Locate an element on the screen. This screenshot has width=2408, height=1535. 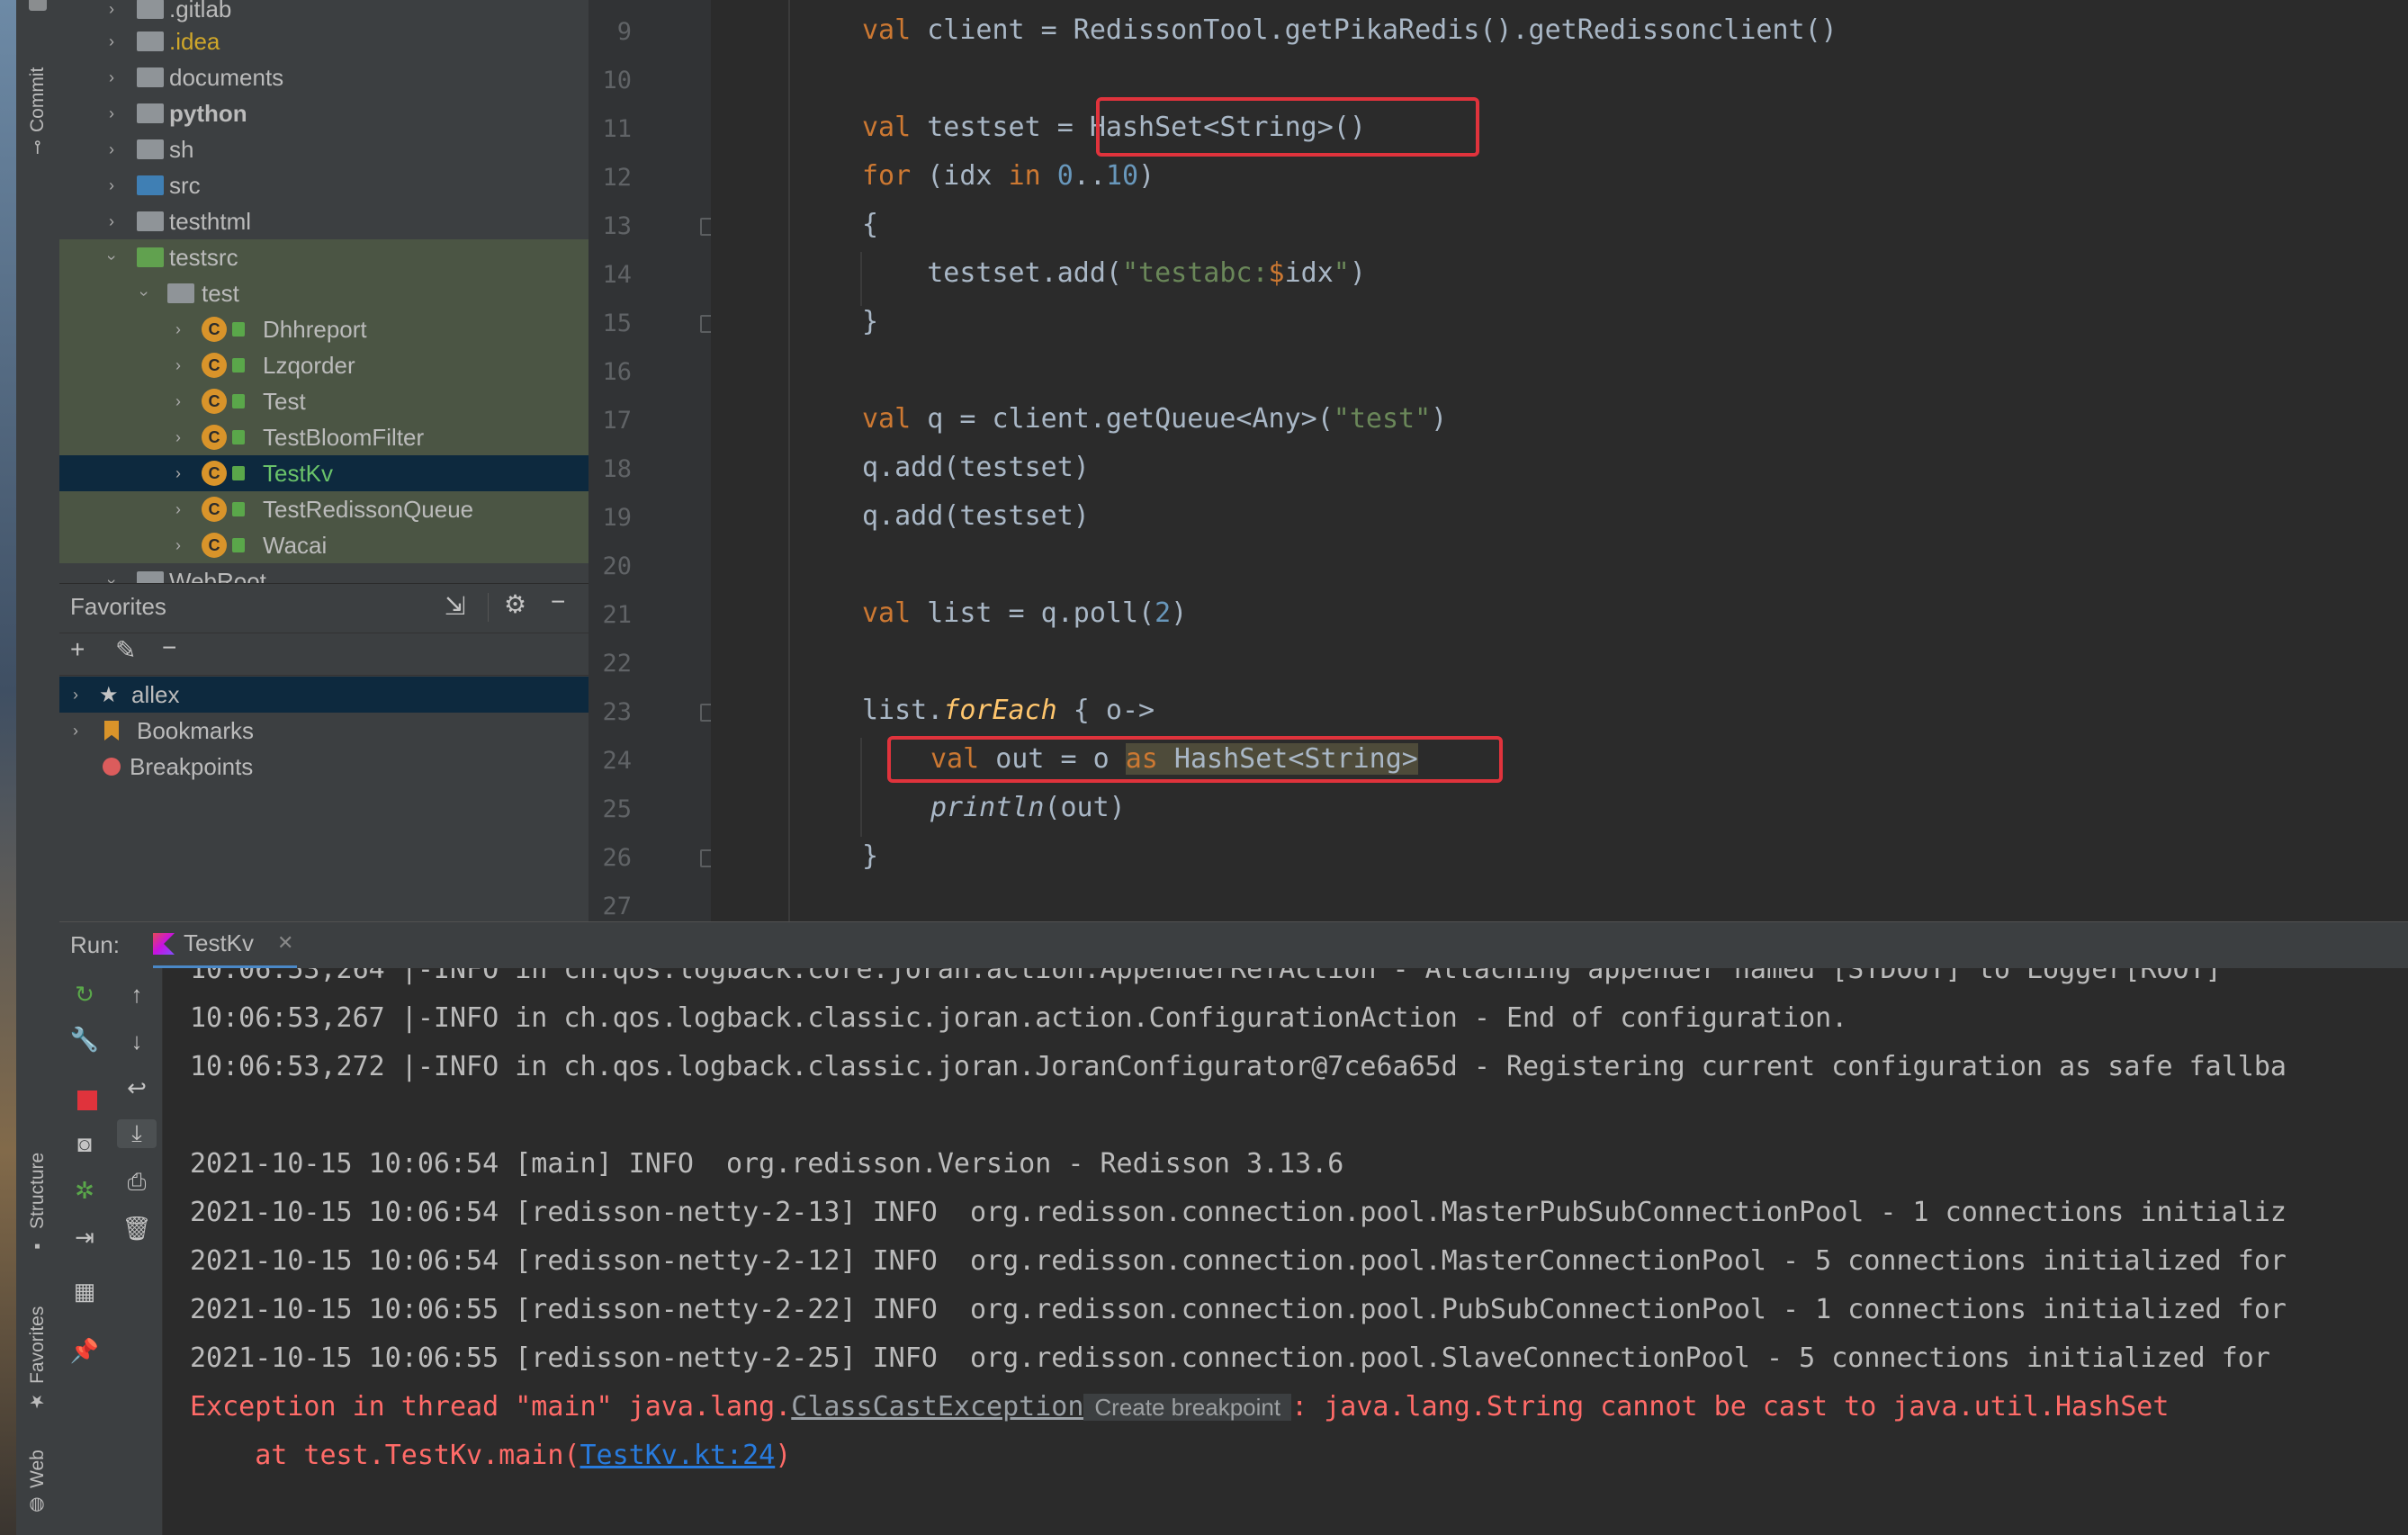
source-location-link: TestKv.kt:24 is located at coordinates (677, 1456).